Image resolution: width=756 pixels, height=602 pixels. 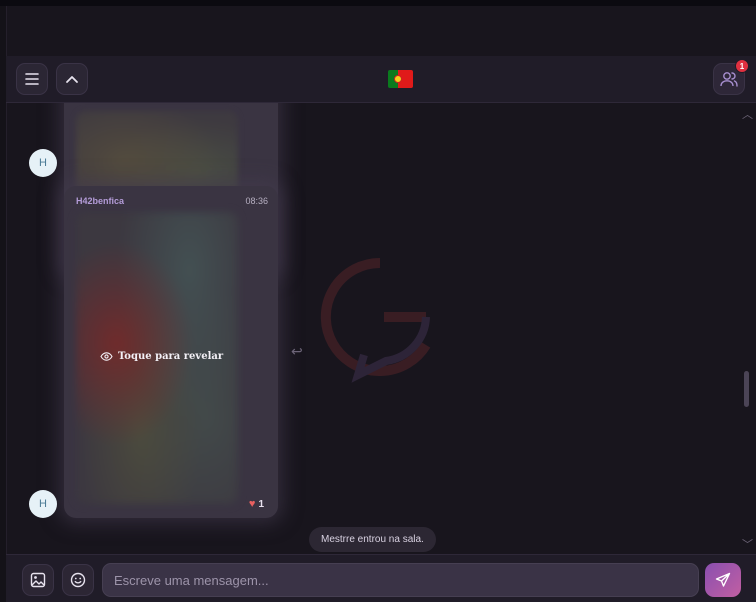 I want to click on logo-watermark, so click(x=380, y=322).